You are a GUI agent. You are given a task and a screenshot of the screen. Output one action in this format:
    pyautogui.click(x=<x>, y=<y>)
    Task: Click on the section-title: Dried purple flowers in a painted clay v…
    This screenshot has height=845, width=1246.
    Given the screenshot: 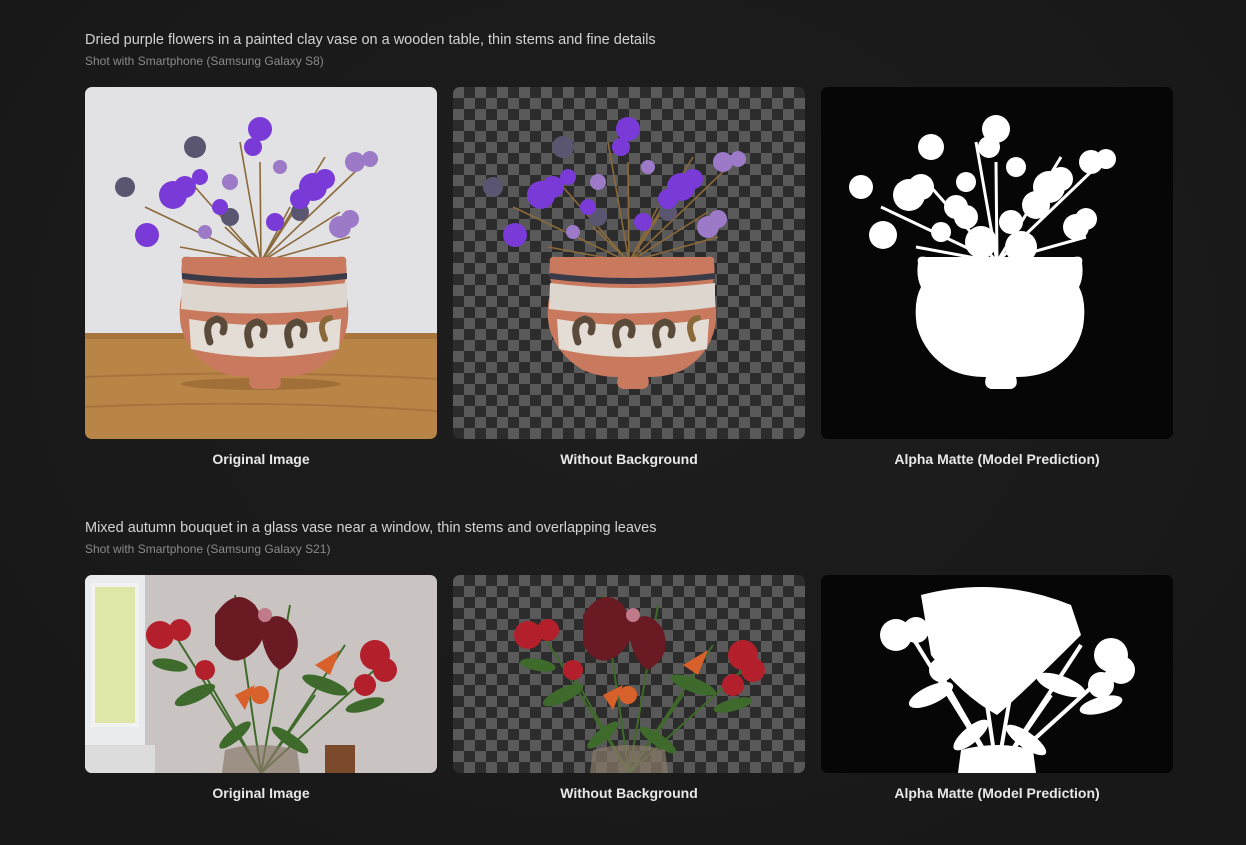 What is the action you would take?
    pyautogui.click(x=370, y=40)
    